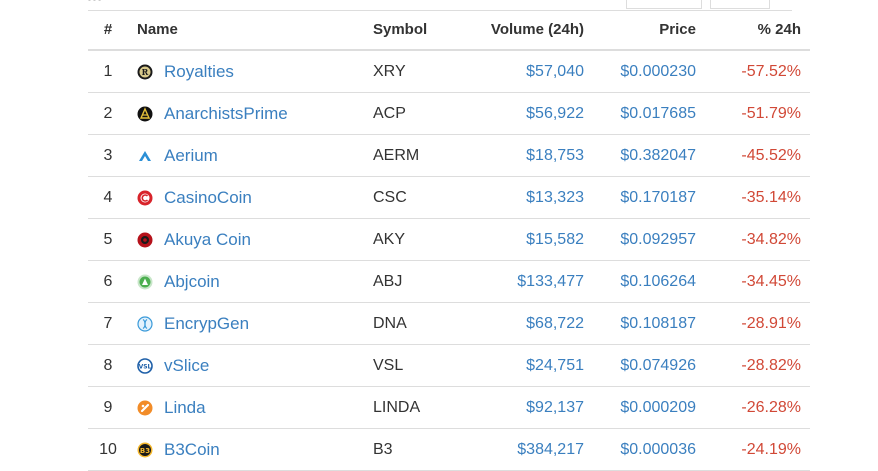  I want to click on rank-cell: 9, so click(108, 407).